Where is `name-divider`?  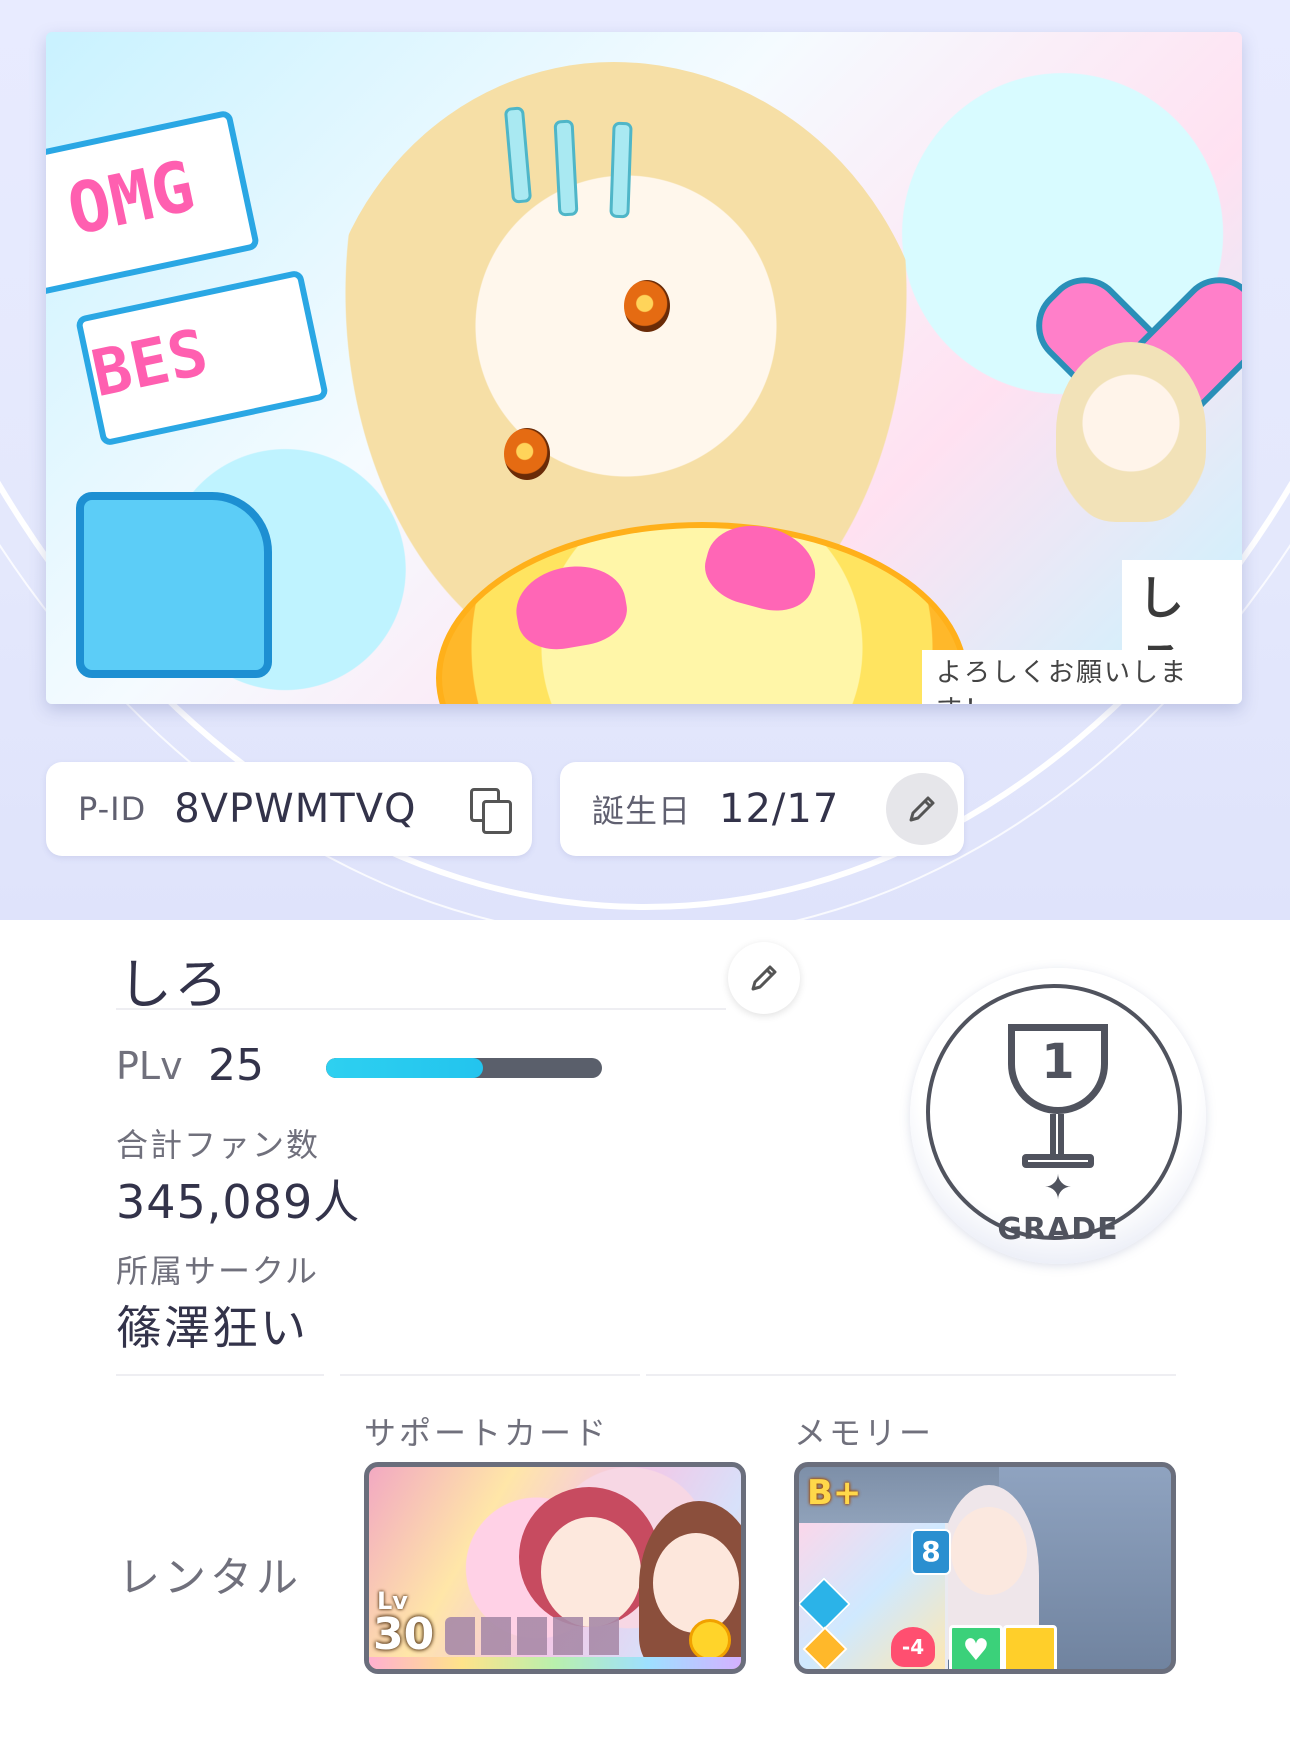 name-divider is located at coordinates (421, 1009).